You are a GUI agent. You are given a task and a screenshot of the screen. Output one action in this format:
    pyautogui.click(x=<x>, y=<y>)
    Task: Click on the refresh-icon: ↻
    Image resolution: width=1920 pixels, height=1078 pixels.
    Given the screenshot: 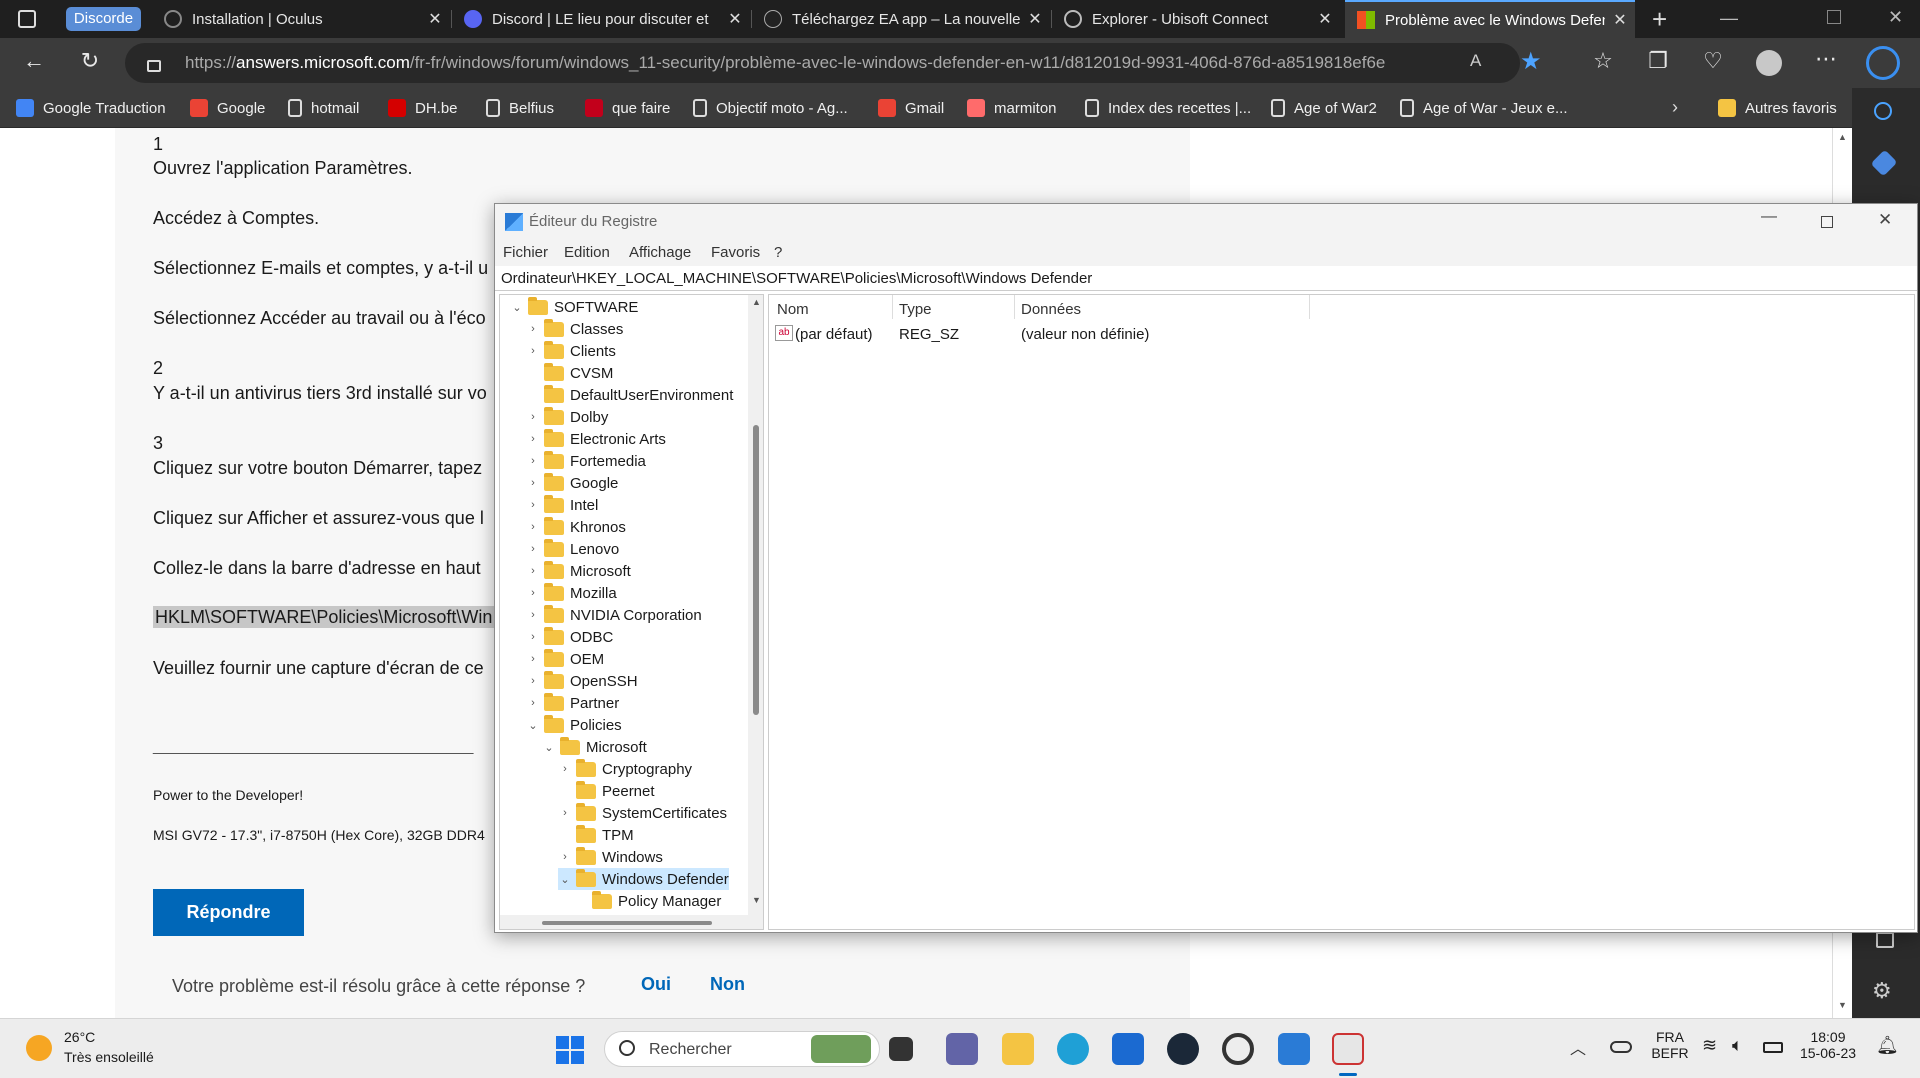 What is the action you would take?
    pyautogui.click(x=90, y=61)
    